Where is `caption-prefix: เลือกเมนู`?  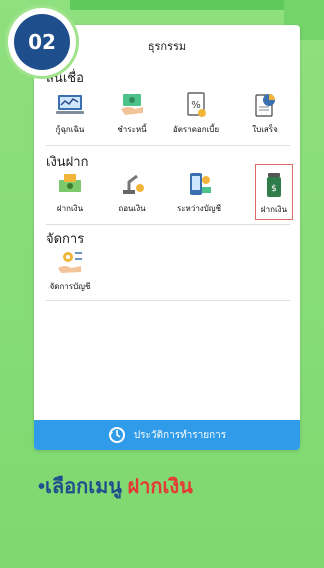
caption-prefix: เลือกเมนู is located at coordinates (86, 487).